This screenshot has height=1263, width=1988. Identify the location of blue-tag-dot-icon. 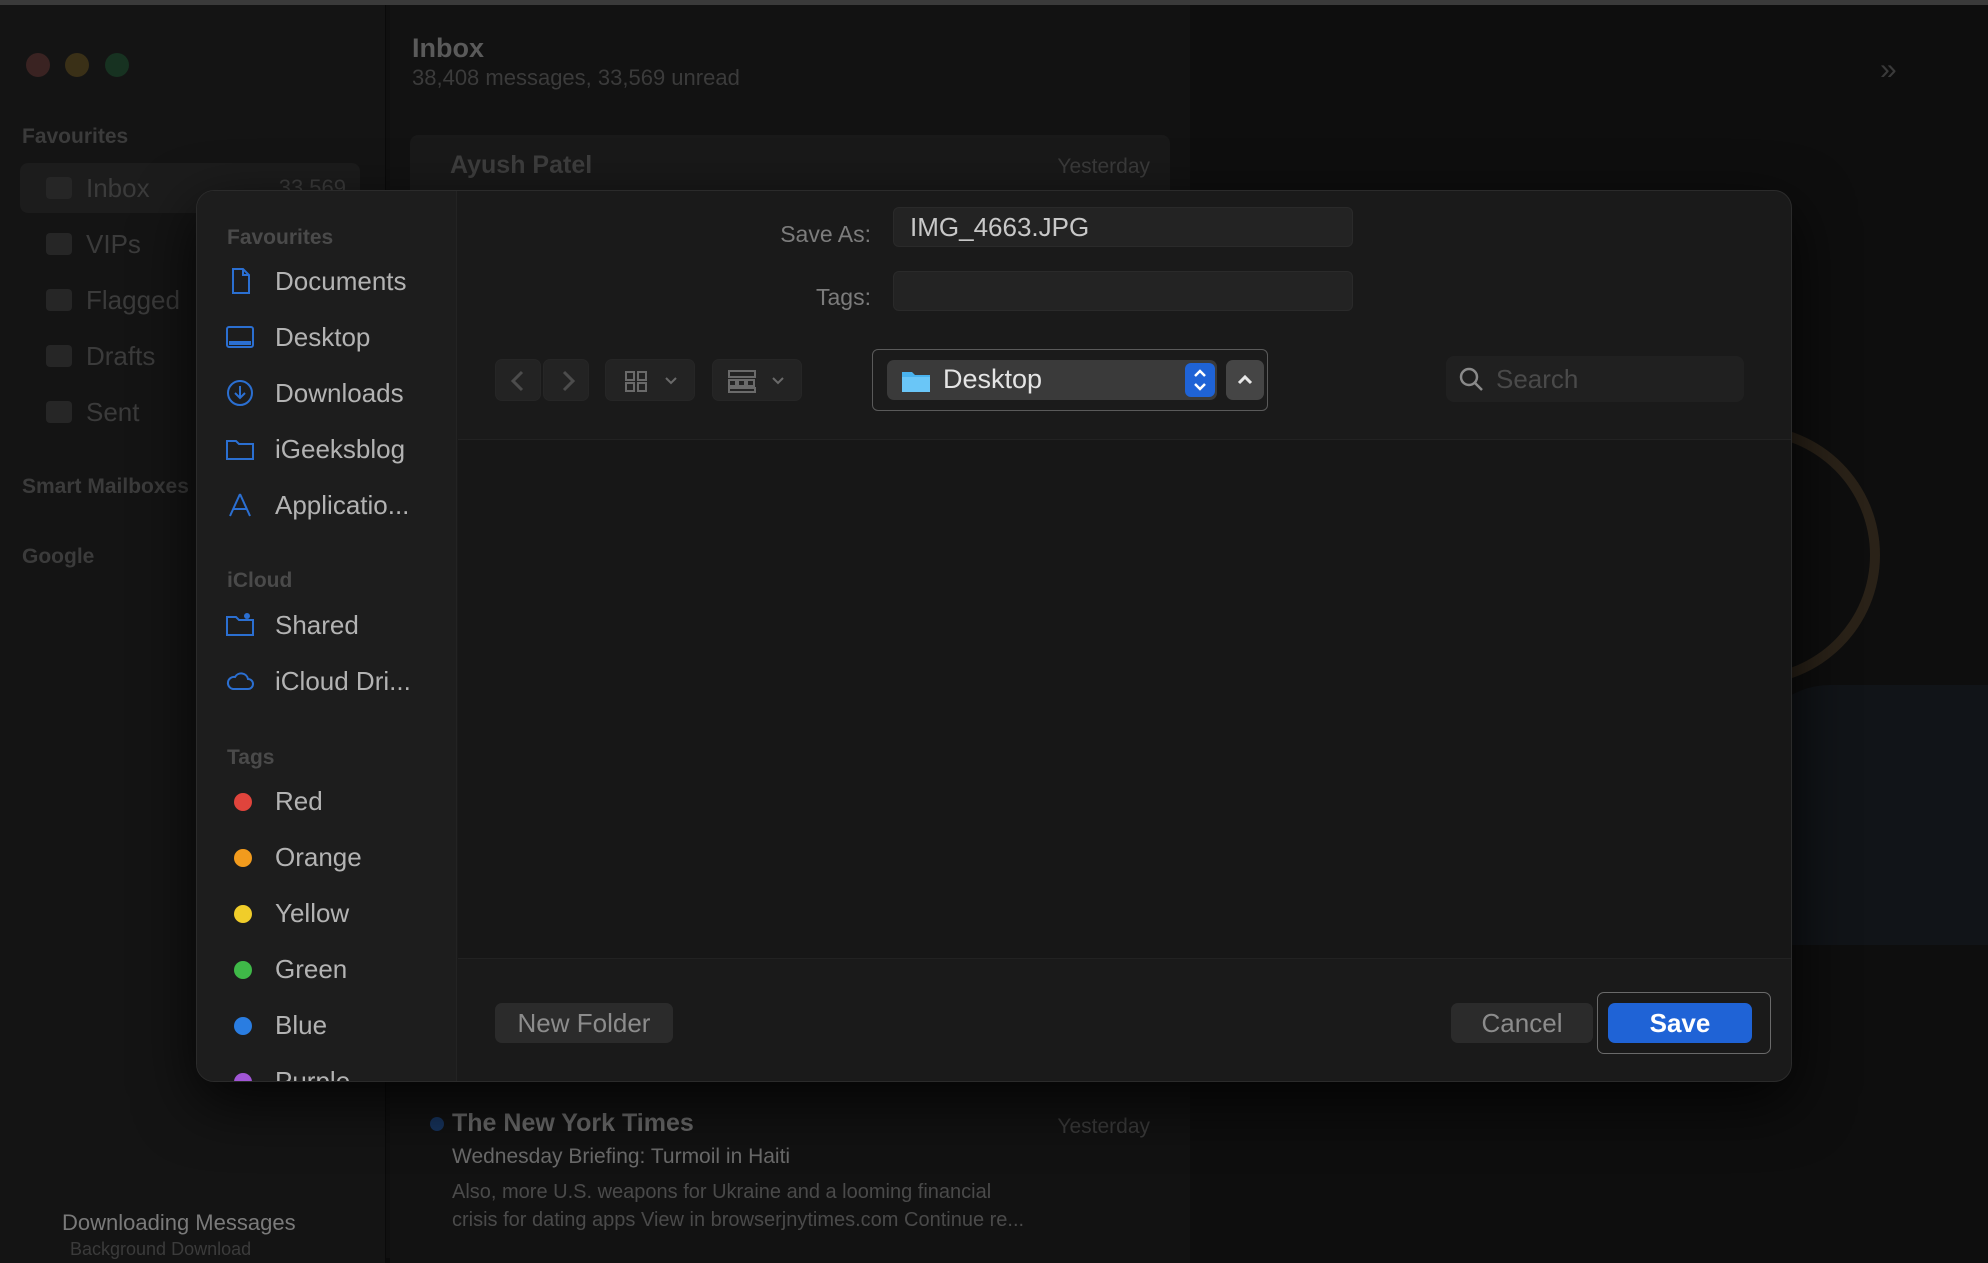
(243, 1026).